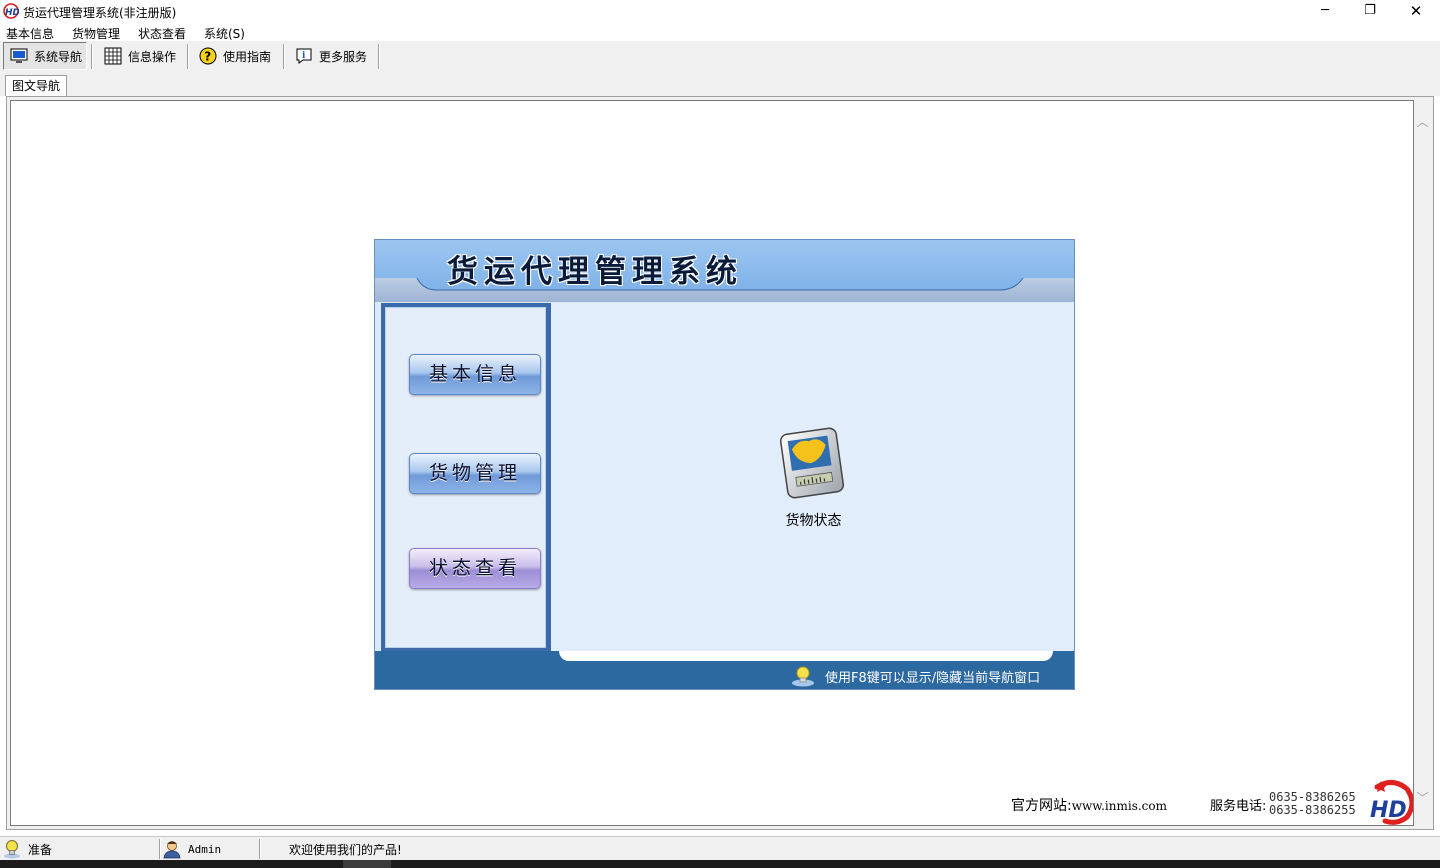 The width and height of the screenshot is (1440, 868). What do you see at coordinates (1312, 810) in the screenshot?
I see `service-phone-2: 0635-8386255` at bounding box center [1312, 810].